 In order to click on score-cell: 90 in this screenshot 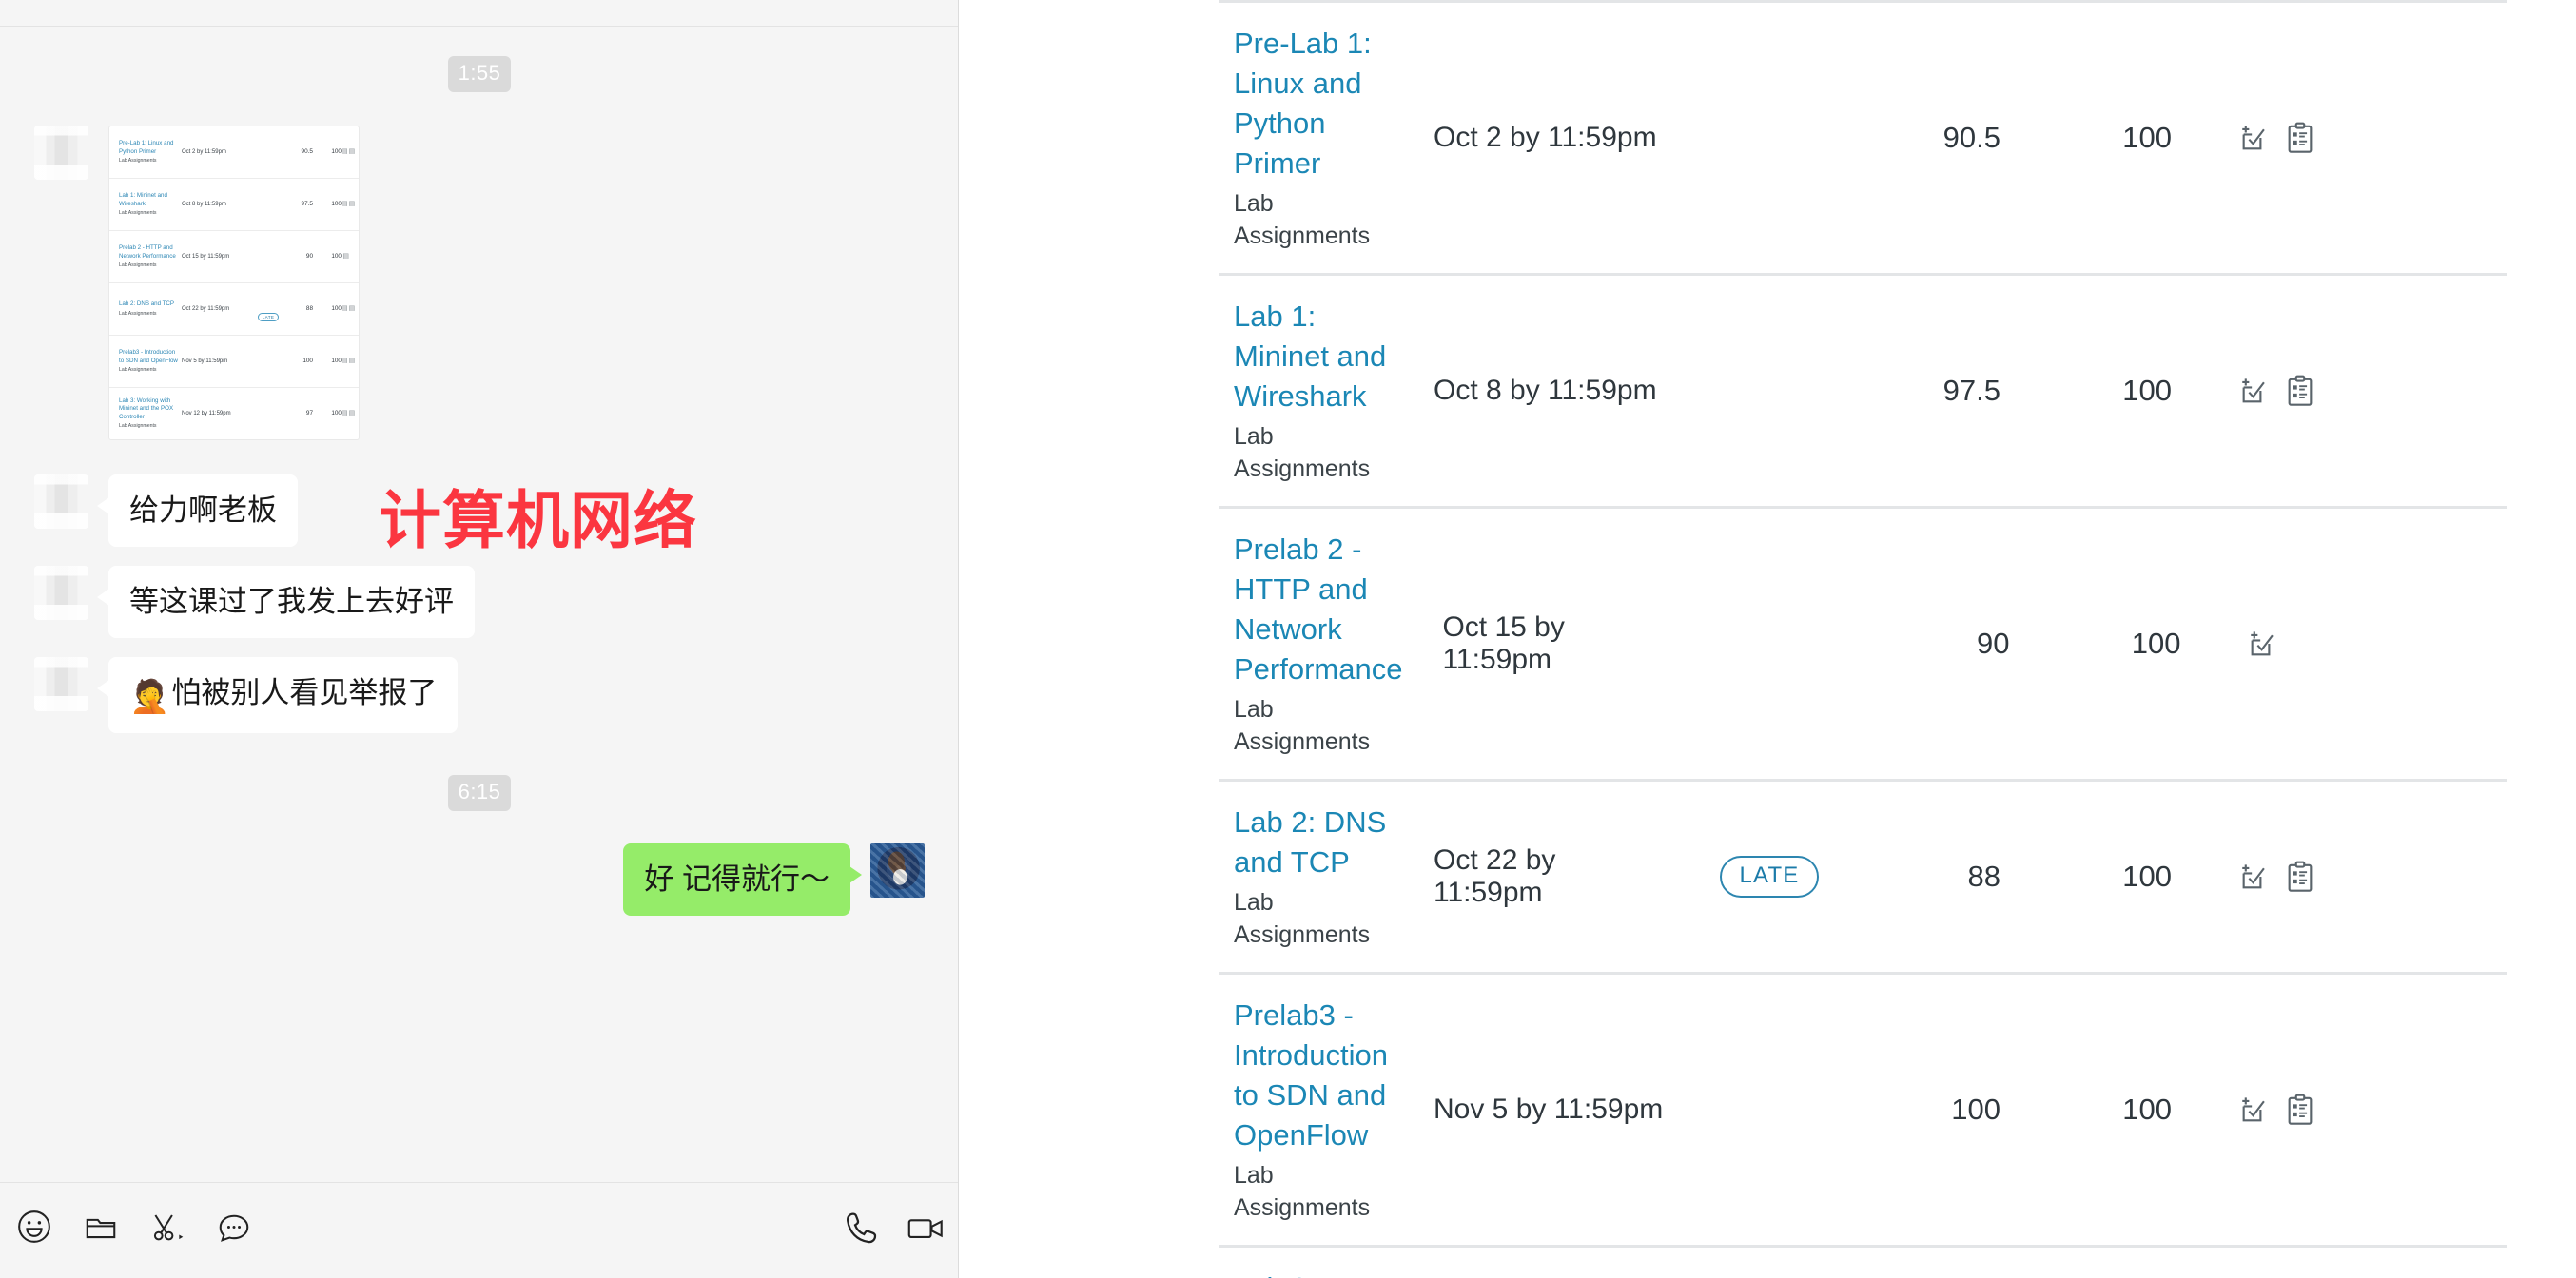, I will do `click(1993, 643)`.